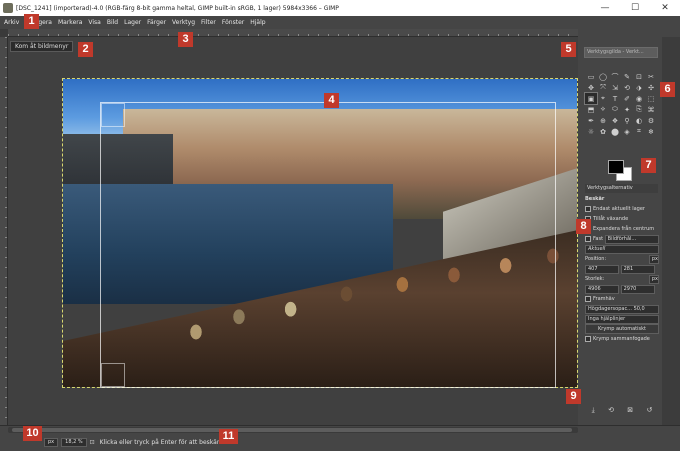 The height and width of the screenshot is (451, 680). Describe the element at coordinates (615, 87) in the screenshot. I see `scale-tool-icon: ⇲` at that location.